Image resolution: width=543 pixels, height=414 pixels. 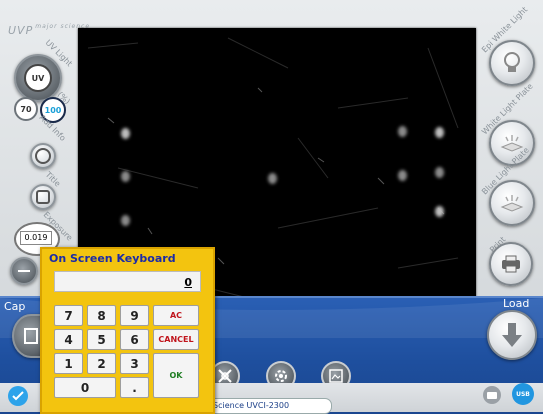 What do you see at coordinates (176, 375) in the screenshot?
I see `key-ok: OK` at bounding box center [176, 375].